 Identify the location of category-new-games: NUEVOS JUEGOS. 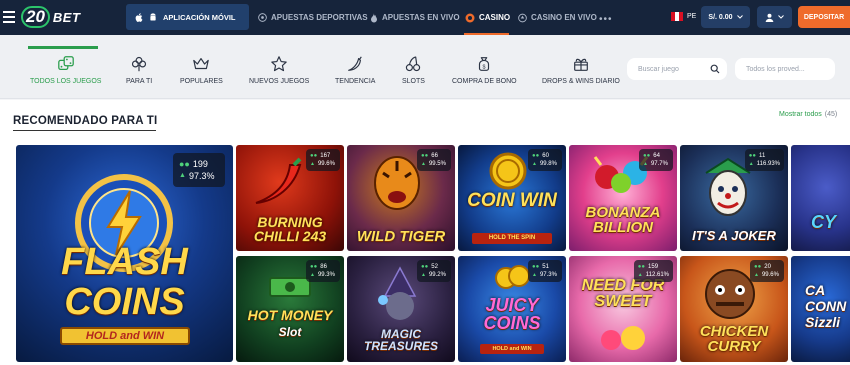
(279, 70).